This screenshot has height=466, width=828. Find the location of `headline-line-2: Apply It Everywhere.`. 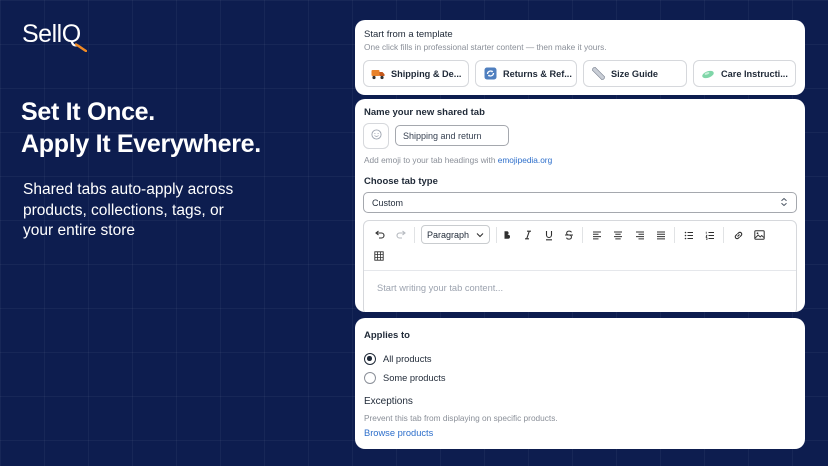

headline-line-2: Apply It Everywhere. is located at coordinates (141, 144).